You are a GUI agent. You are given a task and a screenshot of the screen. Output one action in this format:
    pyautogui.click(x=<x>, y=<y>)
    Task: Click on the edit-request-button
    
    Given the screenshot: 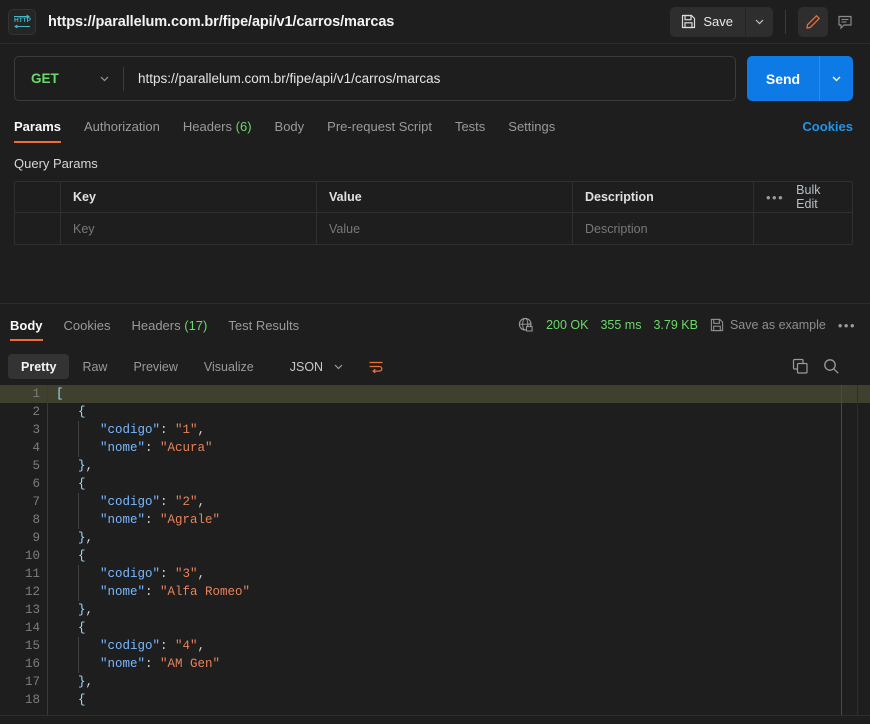 What is the action you would take?
    pyautogui.click(x=813, y=21)
    